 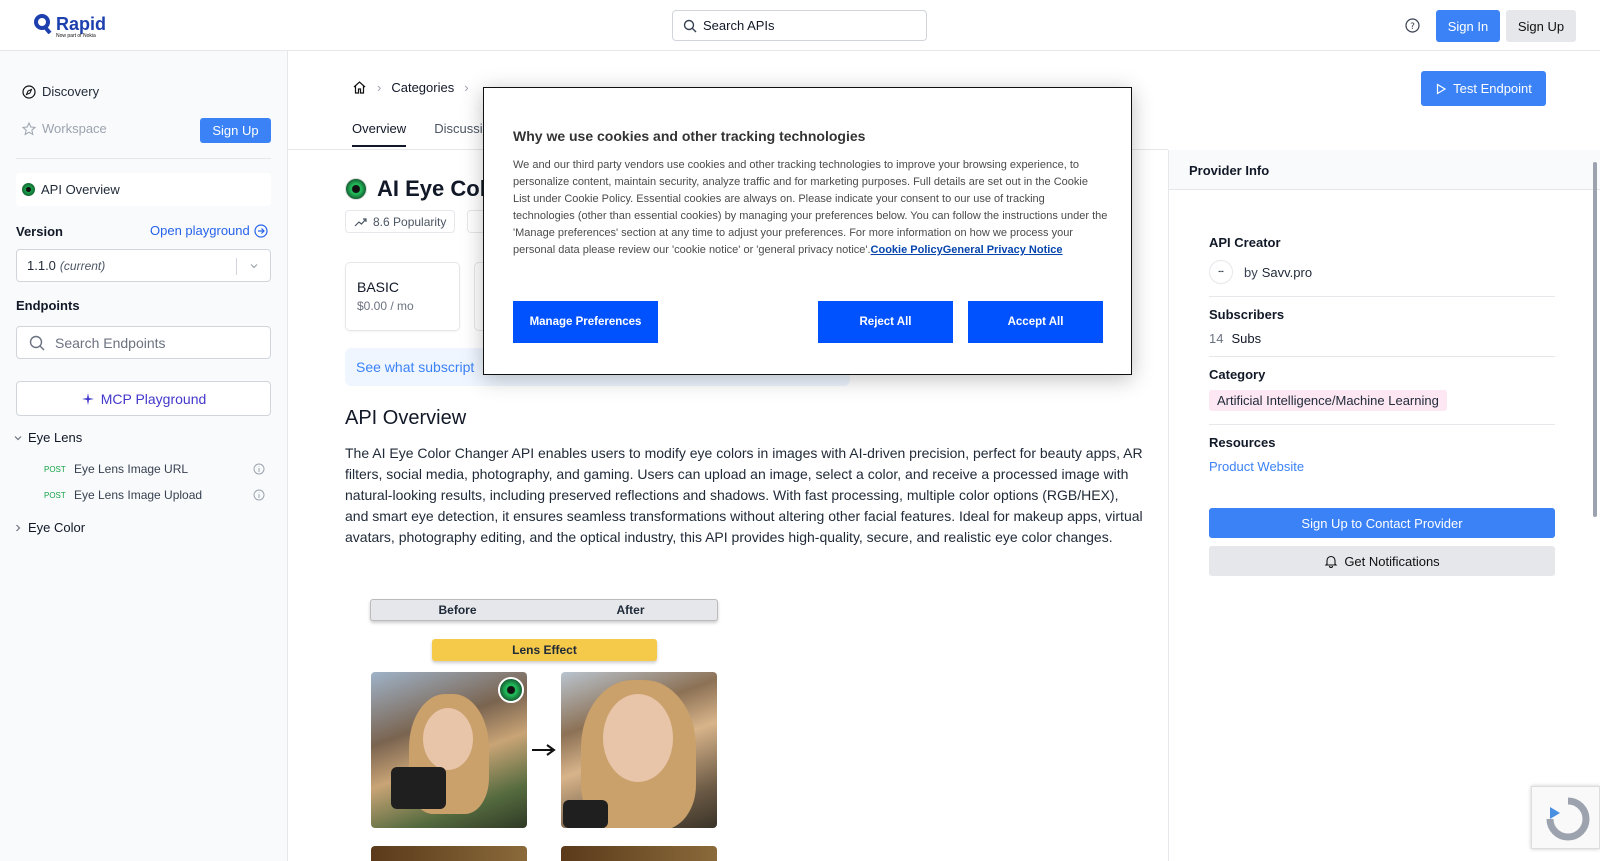 I want to click on arrow-right-circle-icon, so click(x=261, y=230).